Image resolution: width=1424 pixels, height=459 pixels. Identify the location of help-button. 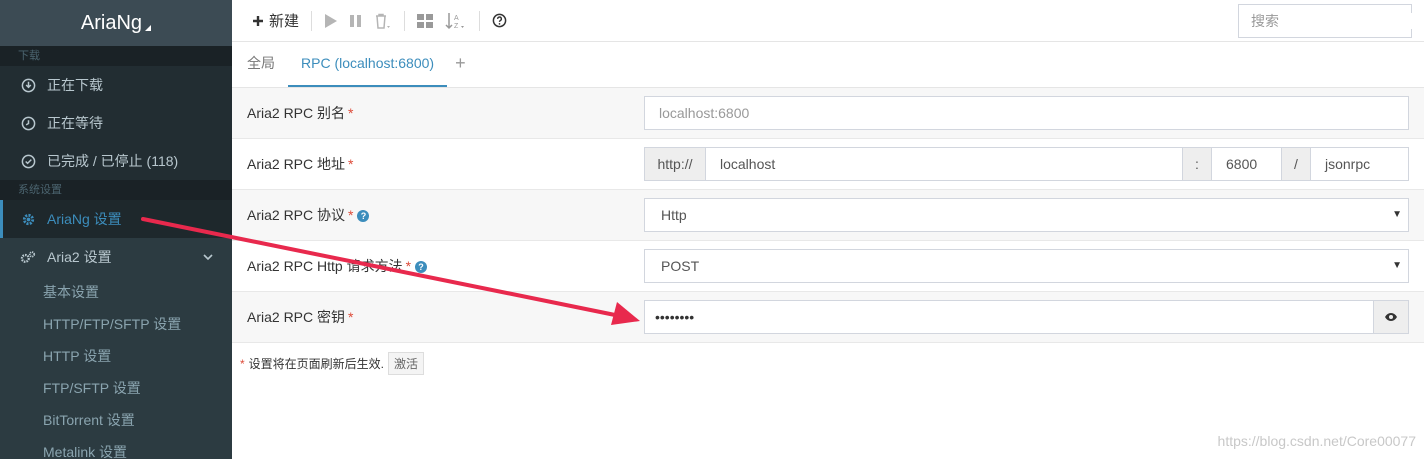
(499, 21).